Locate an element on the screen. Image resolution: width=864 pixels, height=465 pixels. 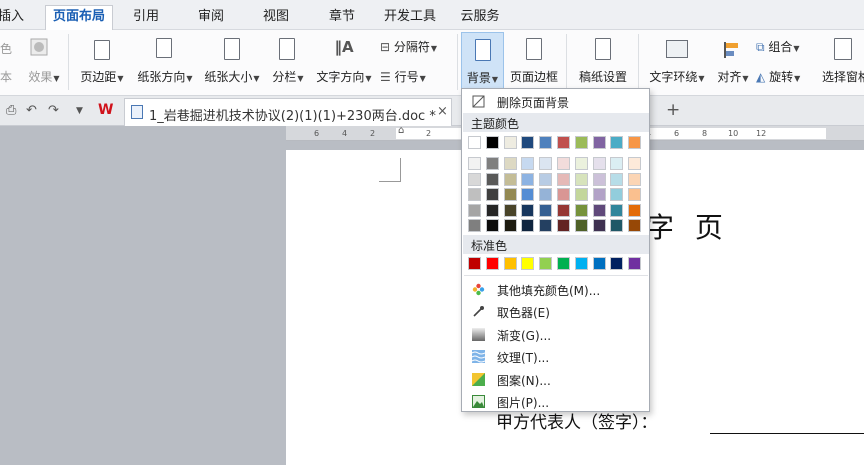
paper-size-button: 纸张大小▼ is located at coordinates (232, 62).